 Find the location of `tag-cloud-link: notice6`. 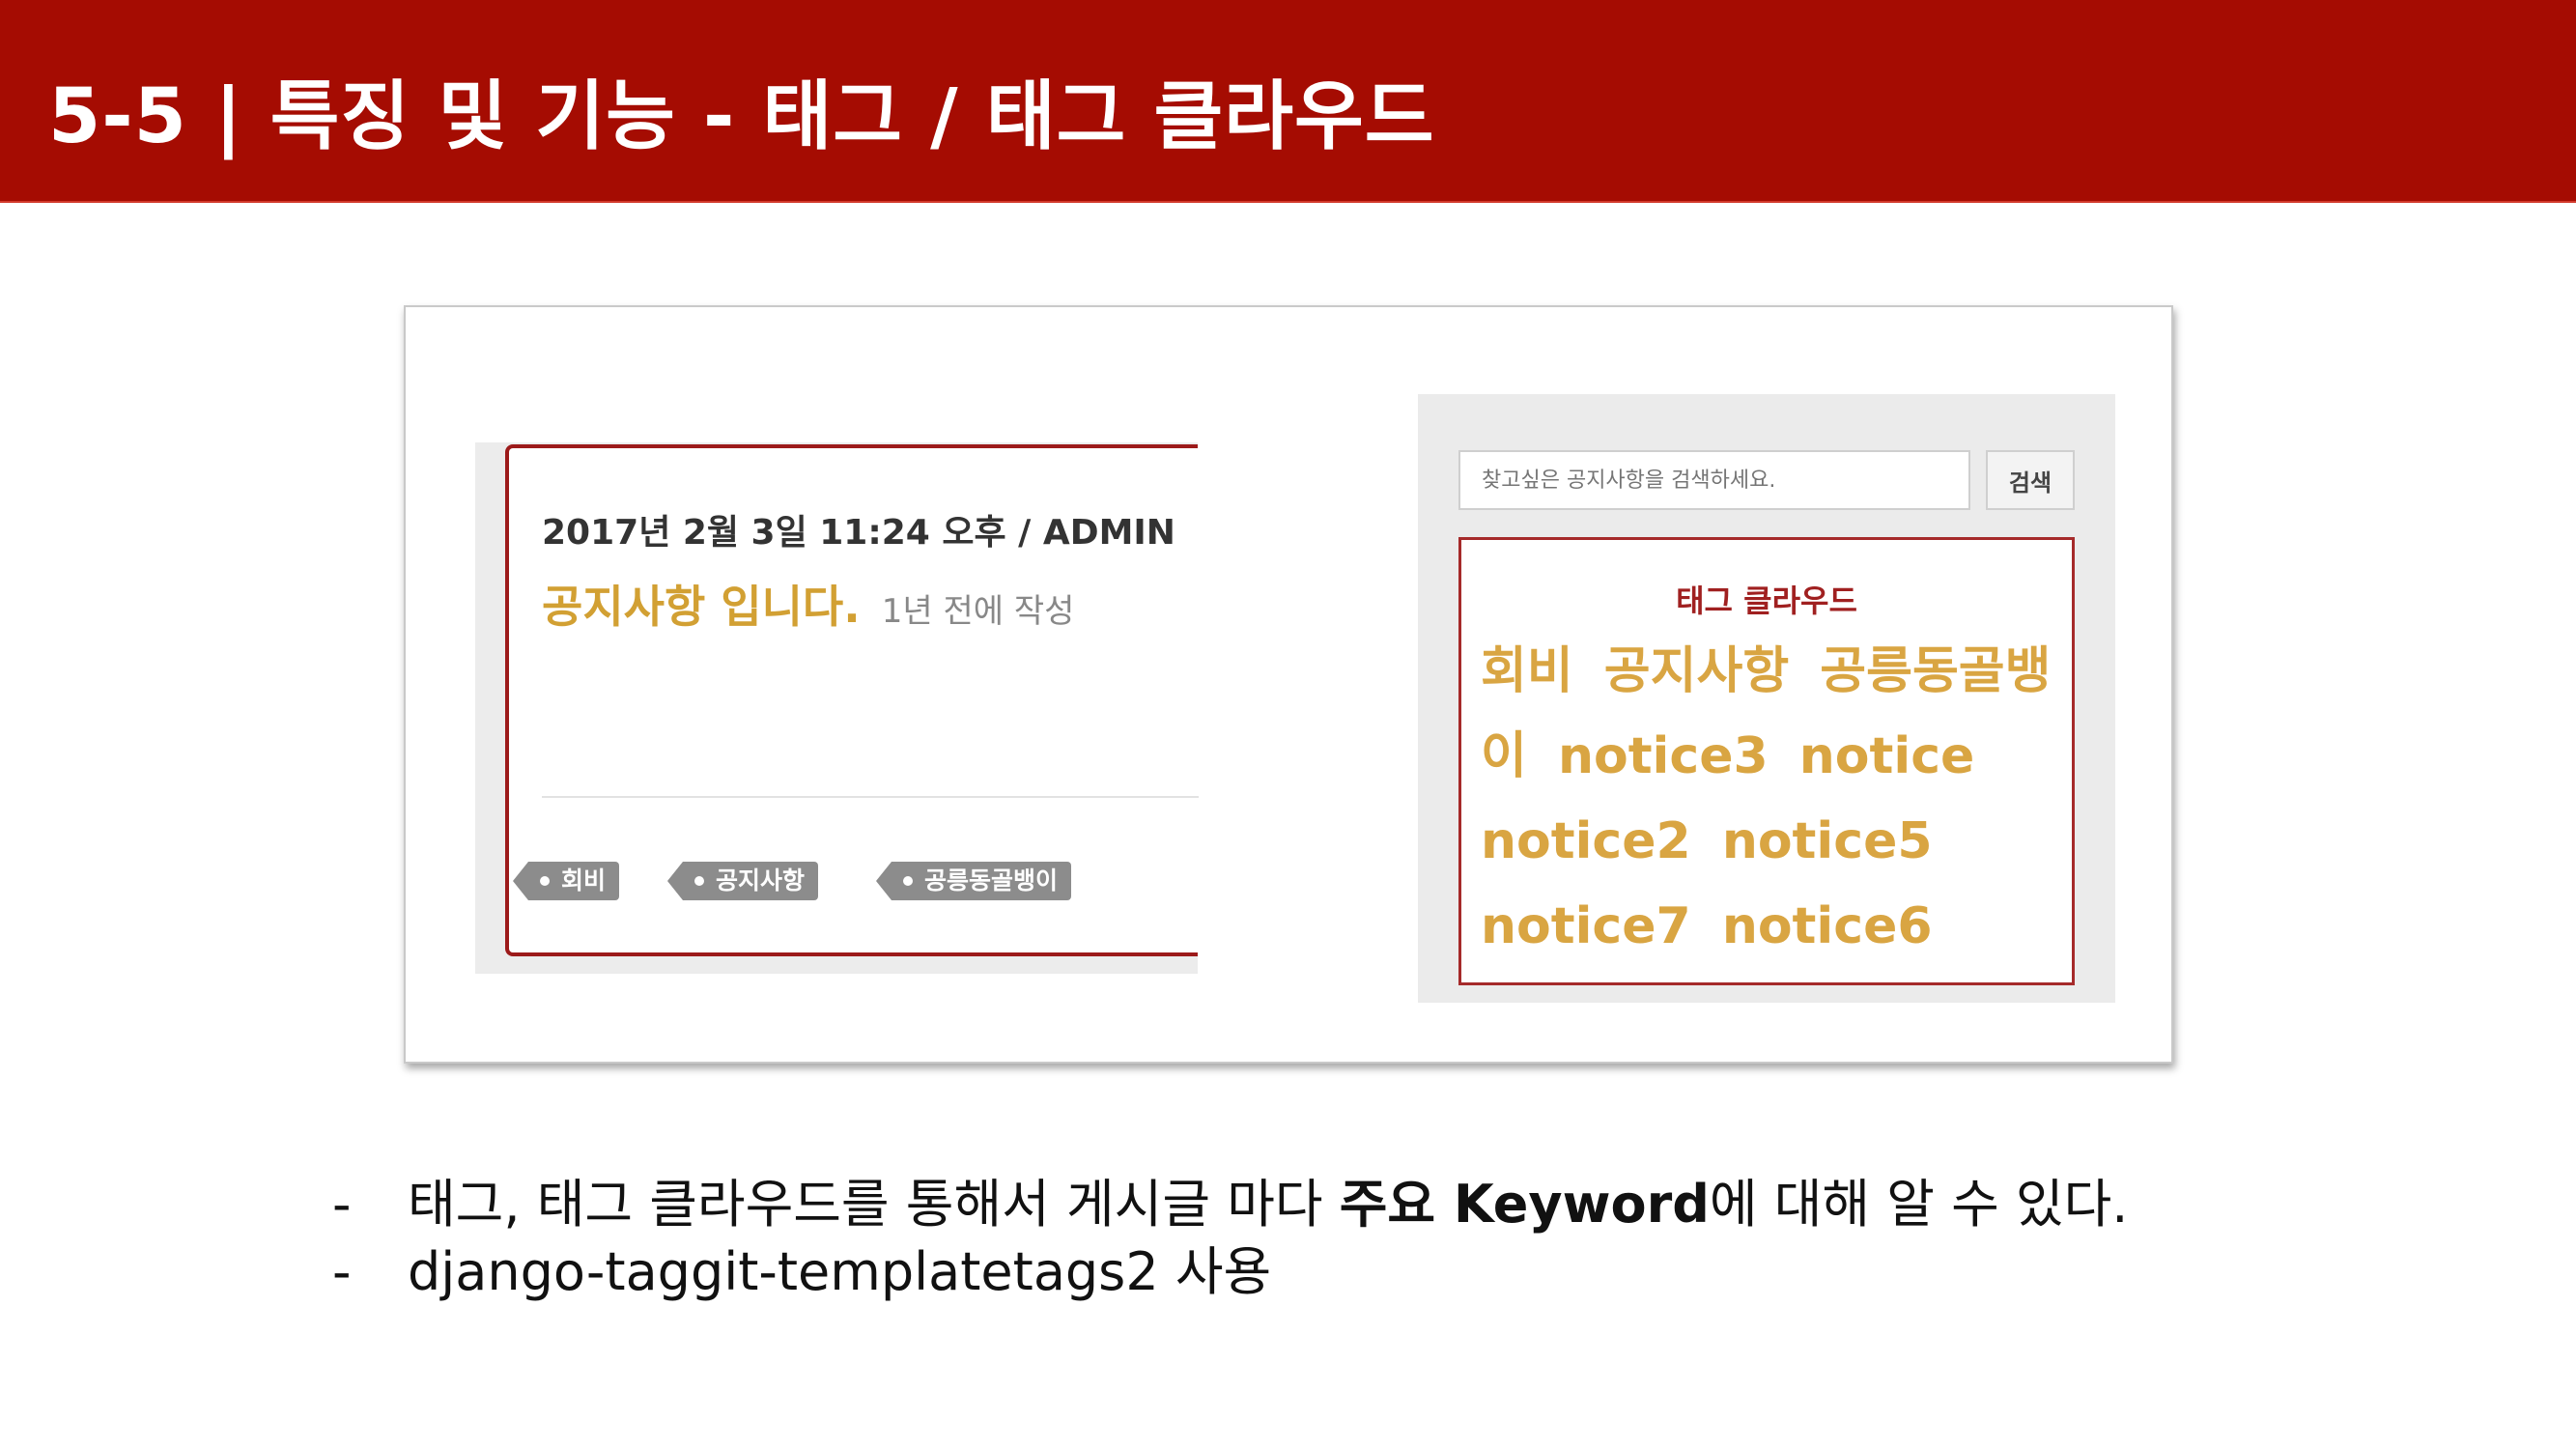

tag-cloud-link: notice6 is located at coordinates (1827, 926).